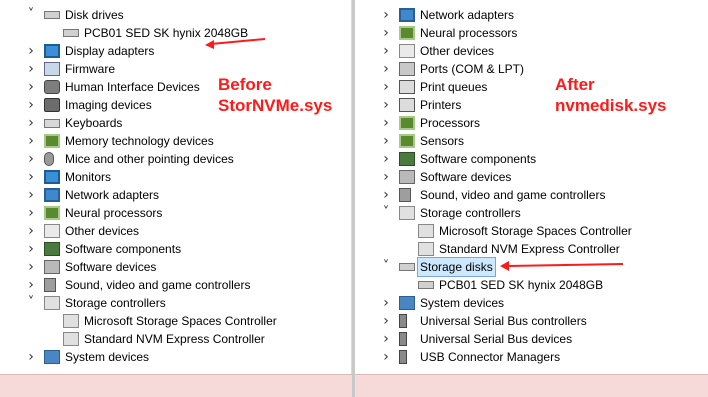 The image size is (708, 397). What do you see at coordinates (562, 266) in the screenshot?
I see `after-arrow` at bounding box center [562, 266].